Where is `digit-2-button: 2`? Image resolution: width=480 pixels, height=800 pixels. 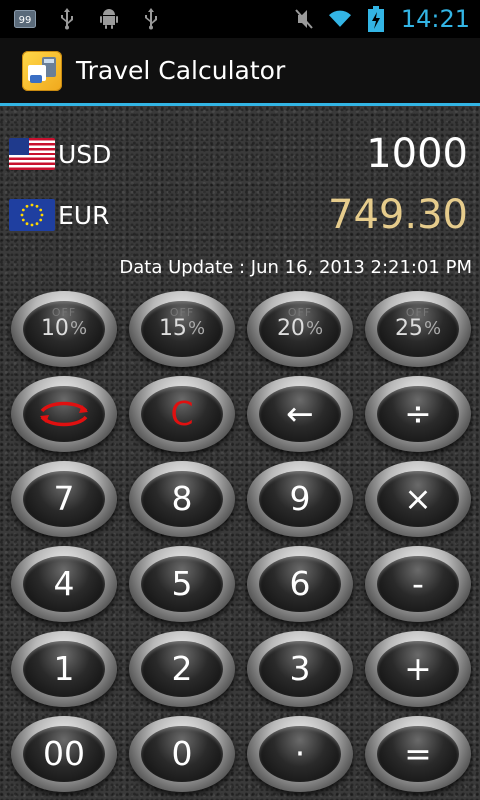 digit-2-button: 2 is located at coordinates (182, 668).